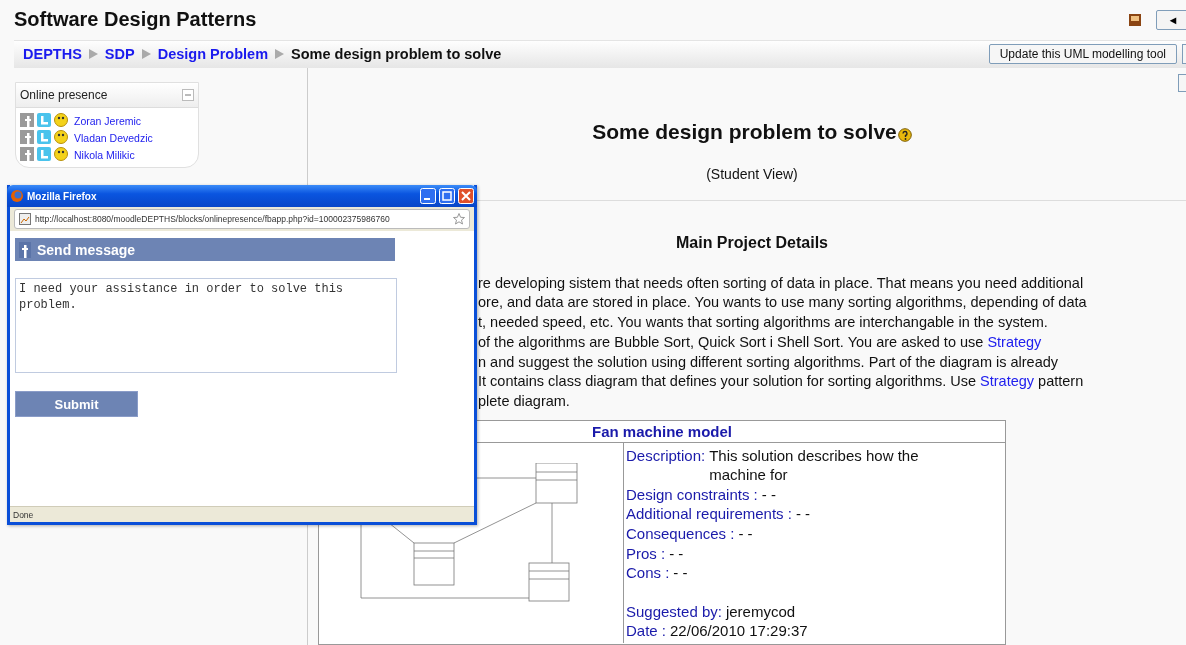 This screenshot has height=645, width=1186. I want to click on breadcrumb-current: Some design problem to solve, so click(396, 54).